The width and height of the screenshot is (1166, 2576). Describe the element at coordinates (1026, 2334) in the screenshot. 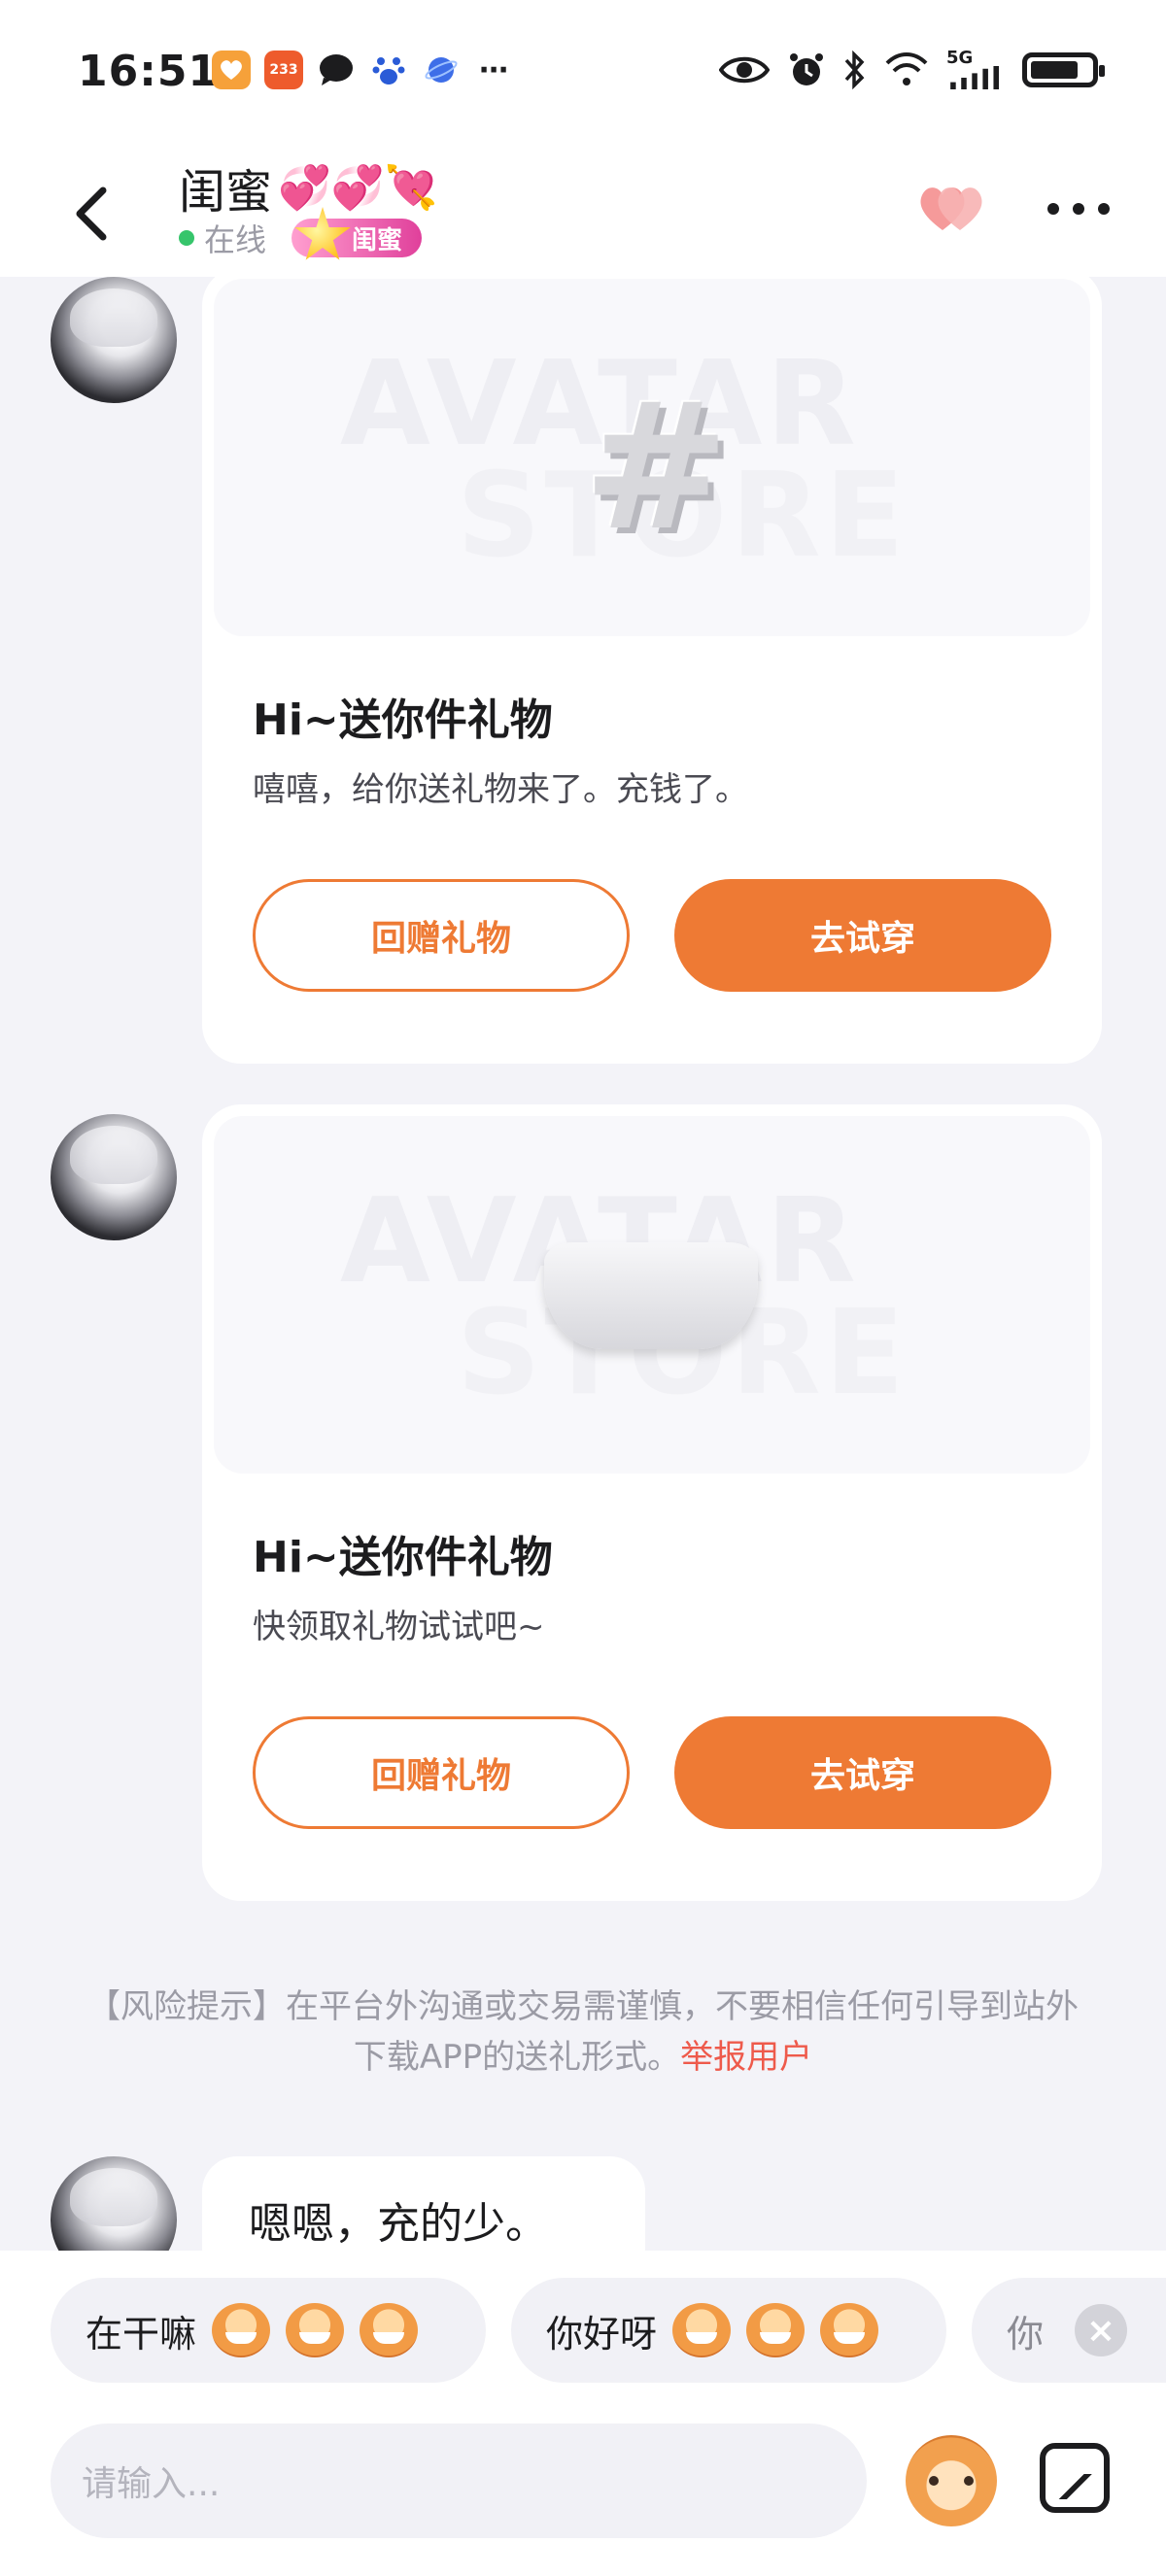

I see `quick-reply-label: 你` at that location.